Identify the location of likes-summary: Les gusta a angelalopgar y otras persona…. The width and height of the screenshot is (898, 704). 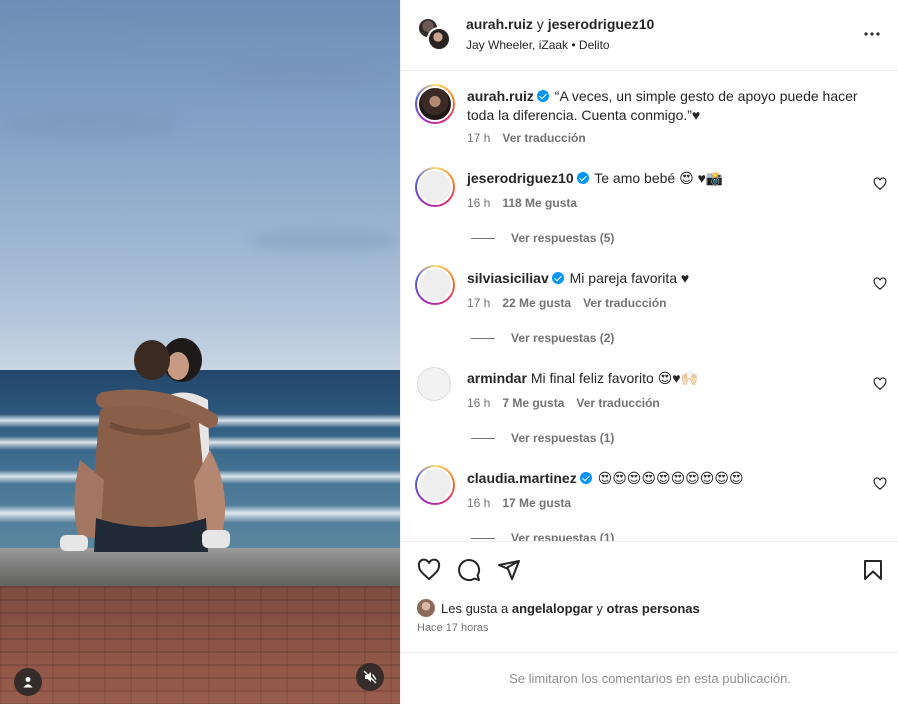
(558, 608).